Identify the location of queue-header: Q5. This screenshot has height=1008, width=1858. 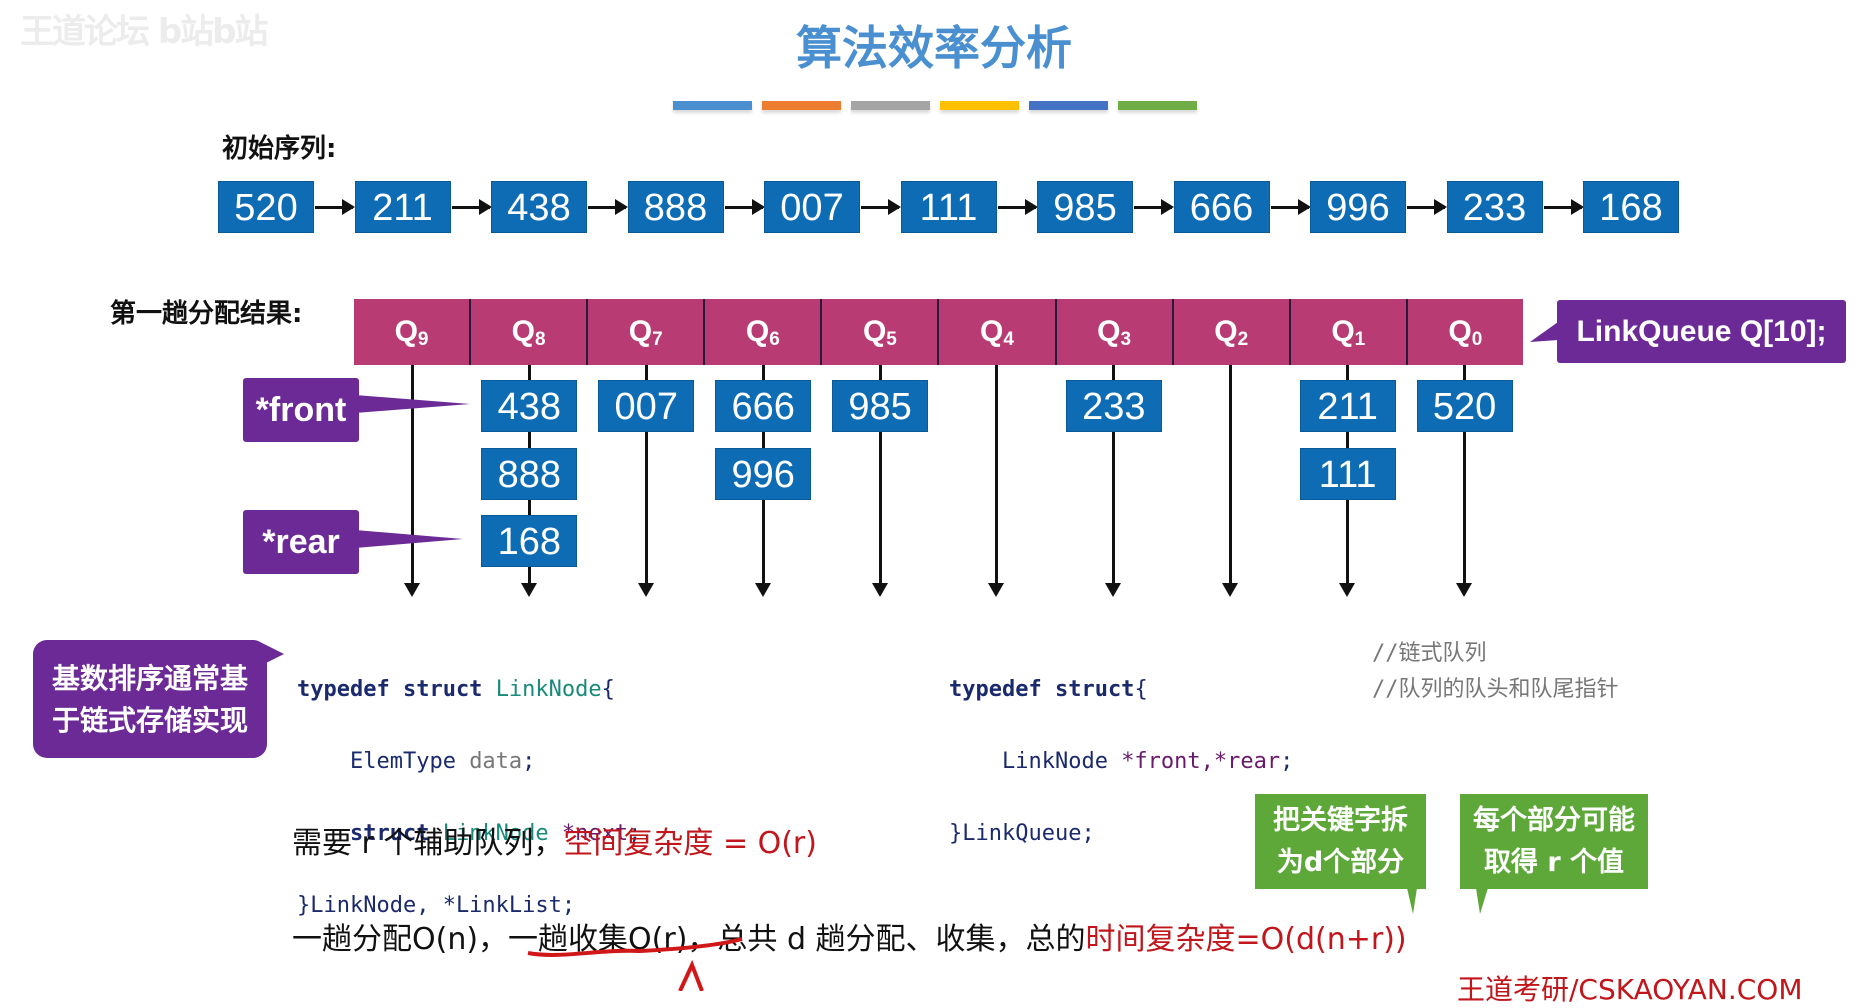
(881, 332).